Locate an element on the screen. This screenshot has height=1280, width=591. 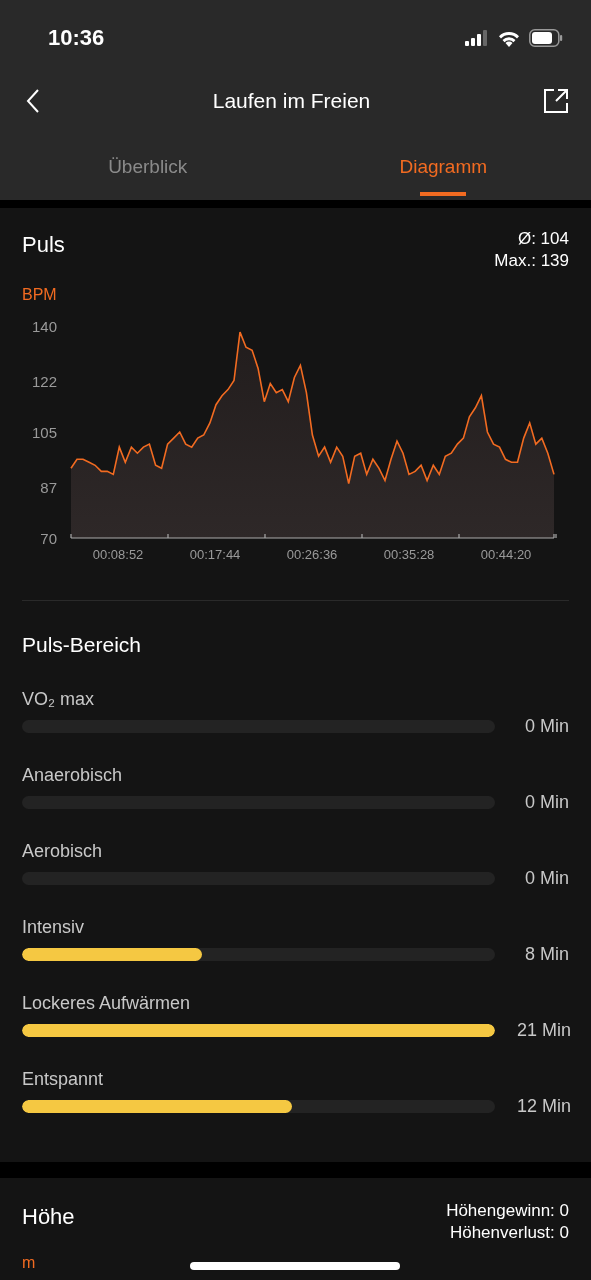
section-title: Höhe is located at coordinates (48, 1217).